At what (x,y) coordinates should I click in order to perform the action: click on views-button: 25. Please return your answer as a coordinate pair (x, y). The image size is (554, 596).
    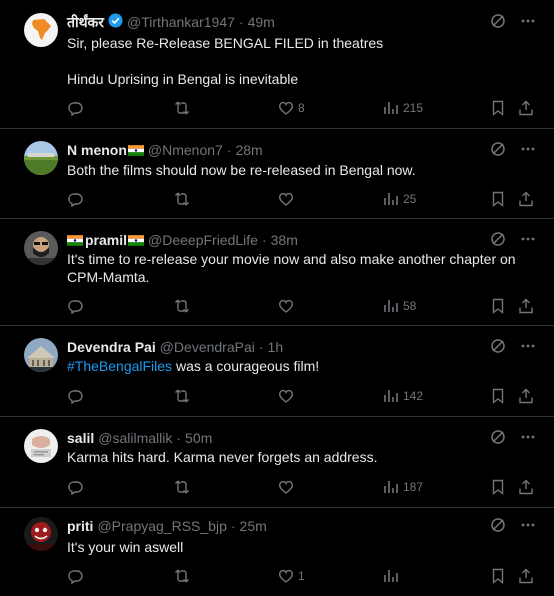
    Looking at the image, I should click on (399, 199).